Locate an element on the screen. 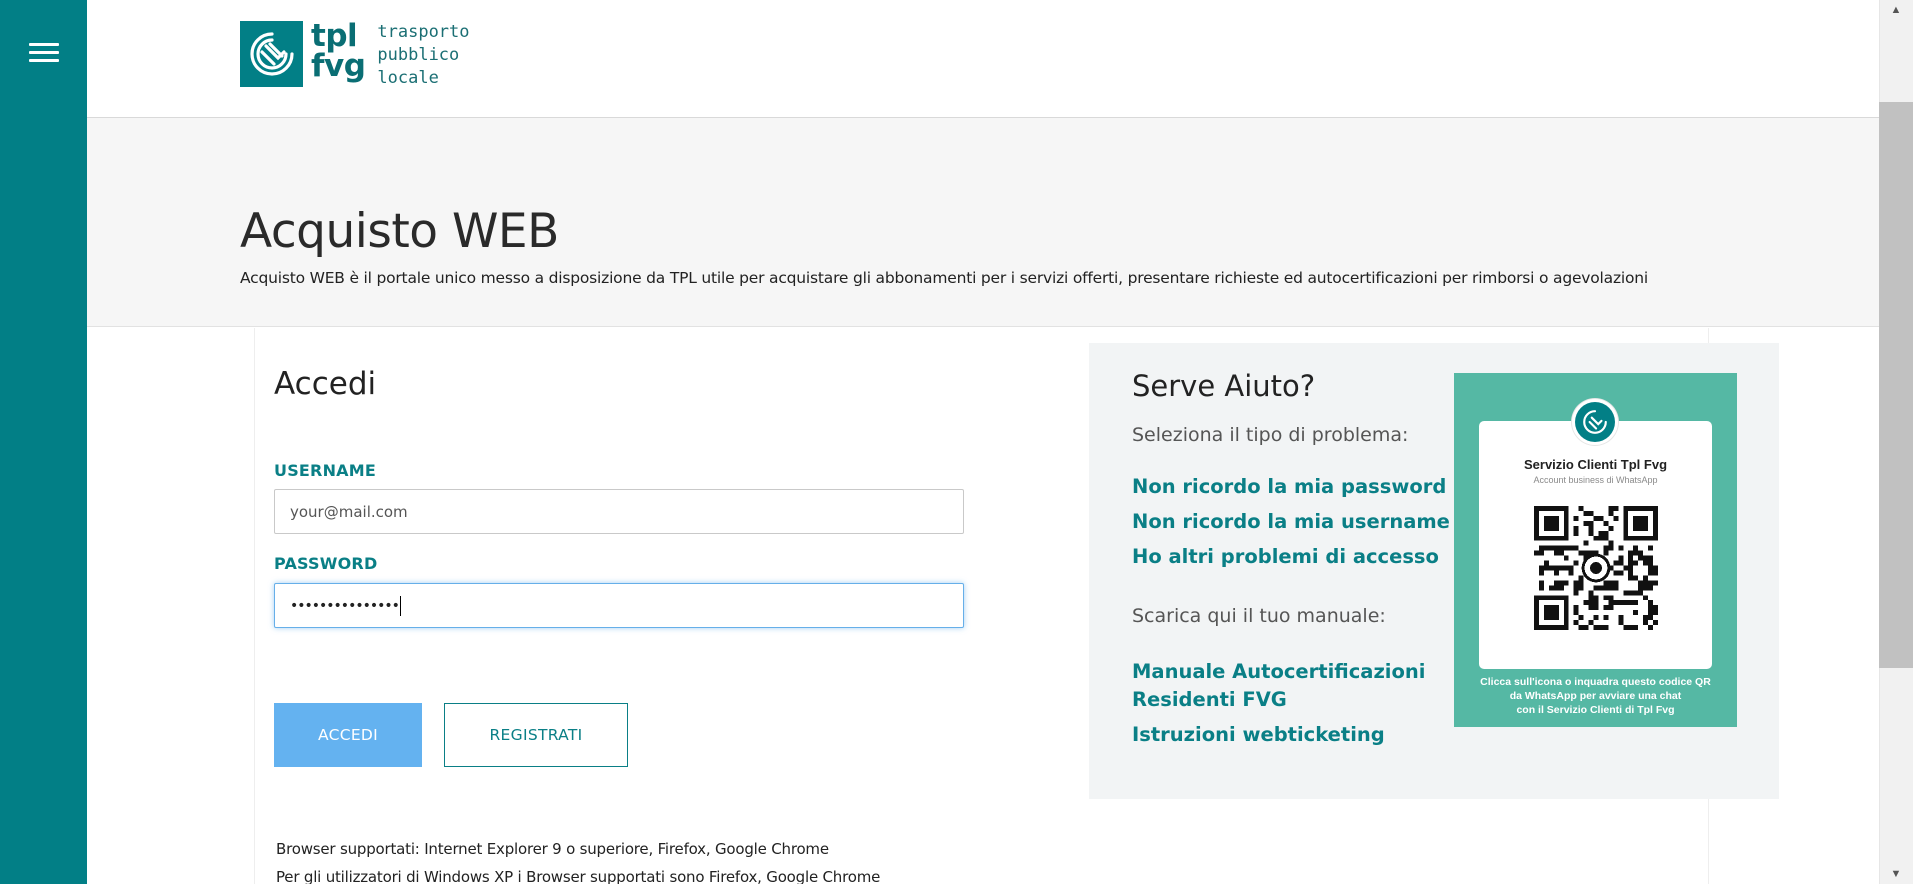  logo-line-tpl: tpl is located at coordinates (334, 36).